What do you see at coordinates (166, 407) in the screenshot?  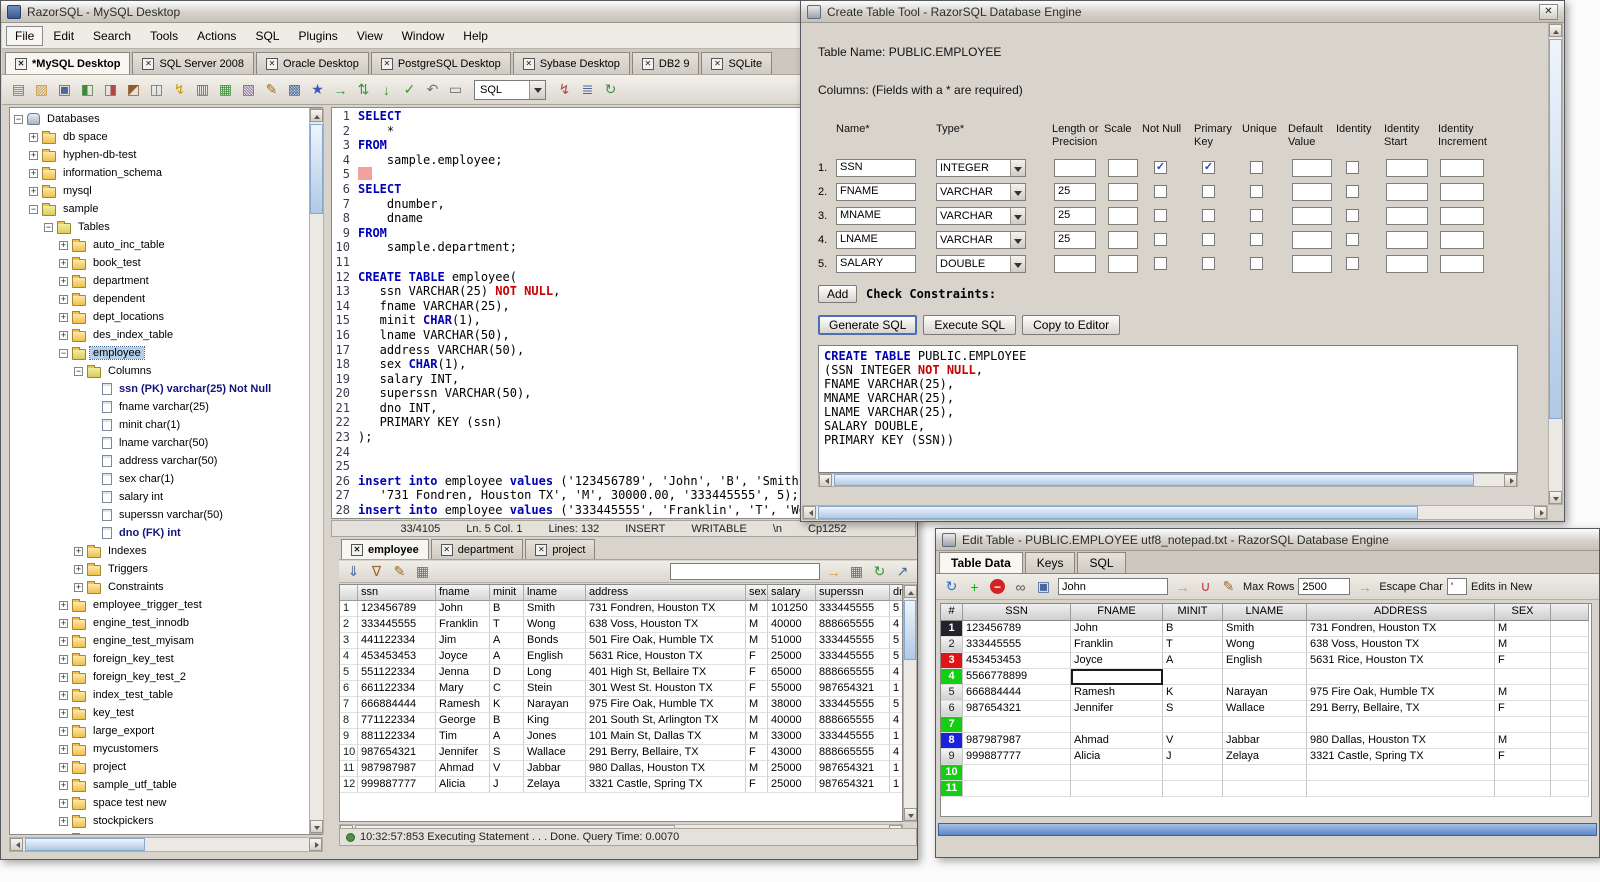 I see `tree-item: fname varchar(25)` at bounding box center [166, 407].